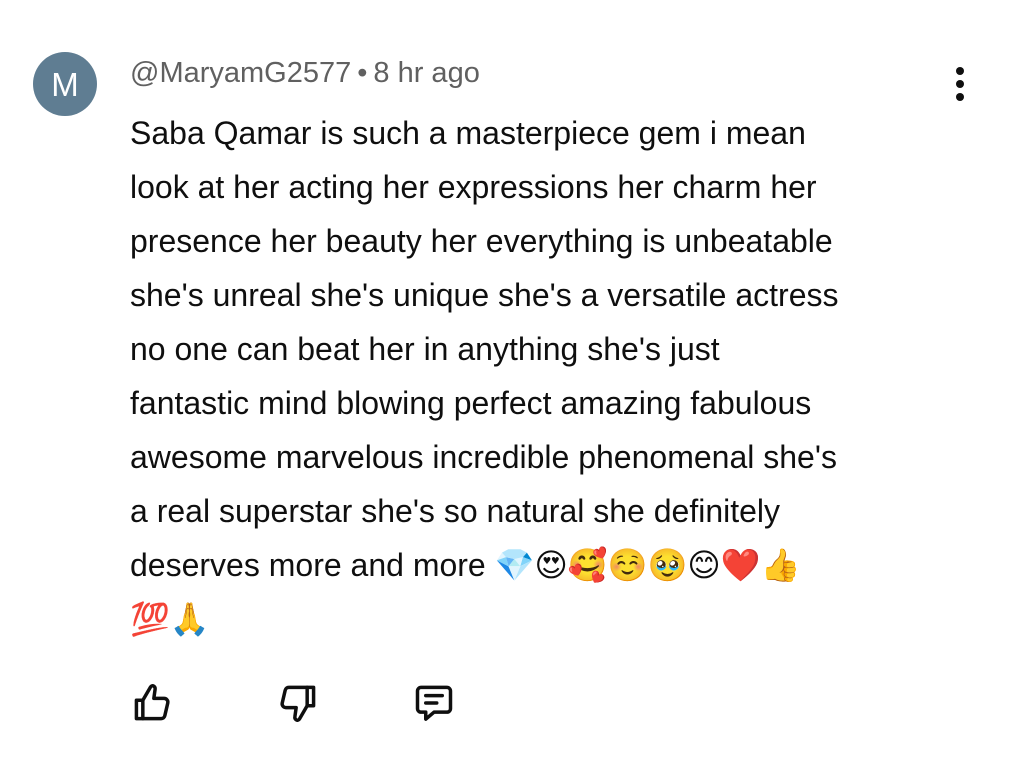 The width and height of the screenshot is (1024, 776). Describe the element at coordinates (960, 84) in the screenshot. I see `more-options-button` at that location.